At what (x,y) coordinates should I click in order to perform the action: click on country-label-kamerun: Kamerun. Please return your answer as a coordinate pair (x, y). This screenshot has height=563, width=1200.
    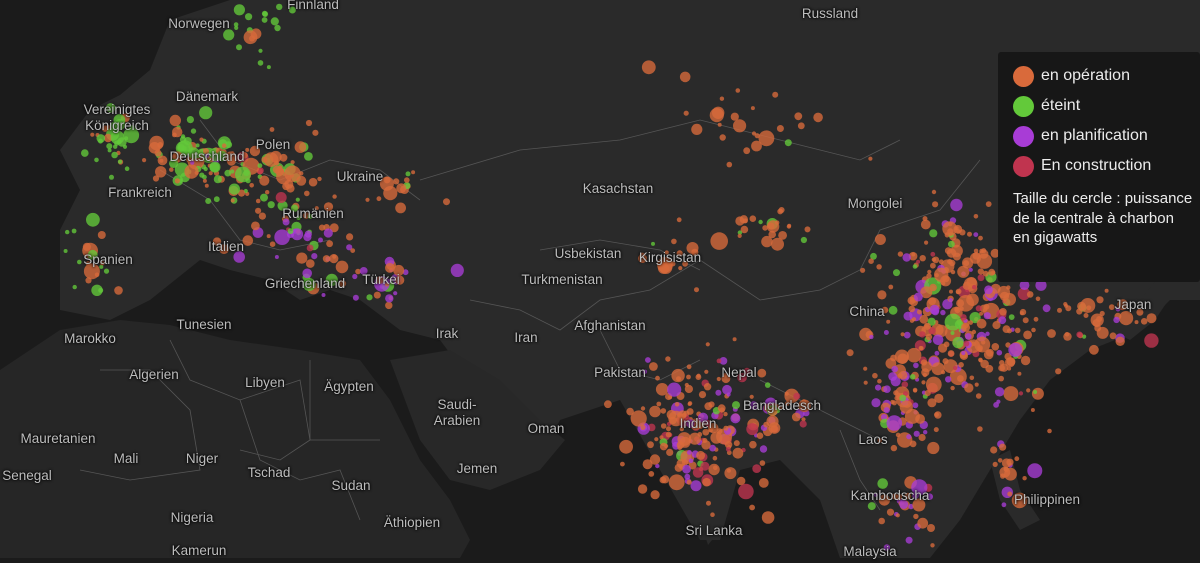
    Looking at the image, I should click on (199, 550).